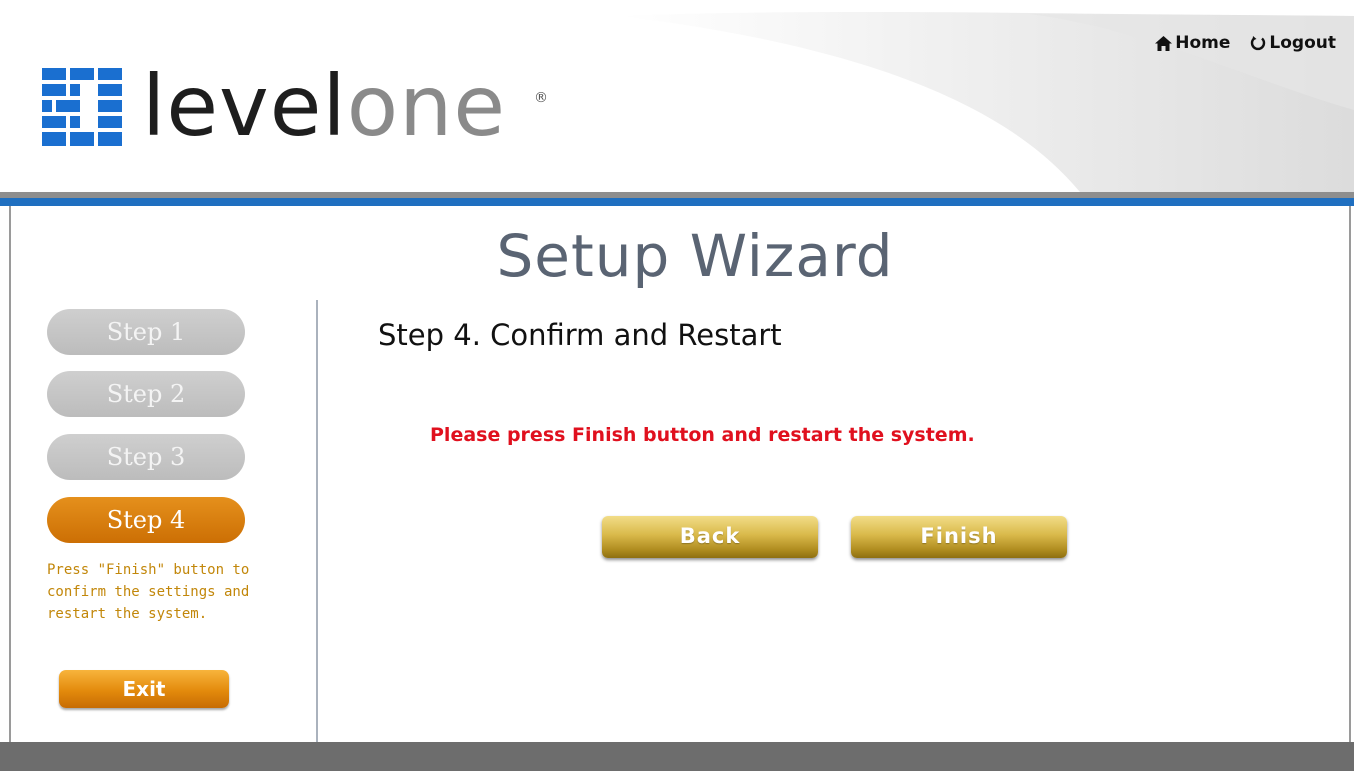 The width and height of the screenshot is (1354, 771). I want to click on header-divider-blue, so click(677, 202).